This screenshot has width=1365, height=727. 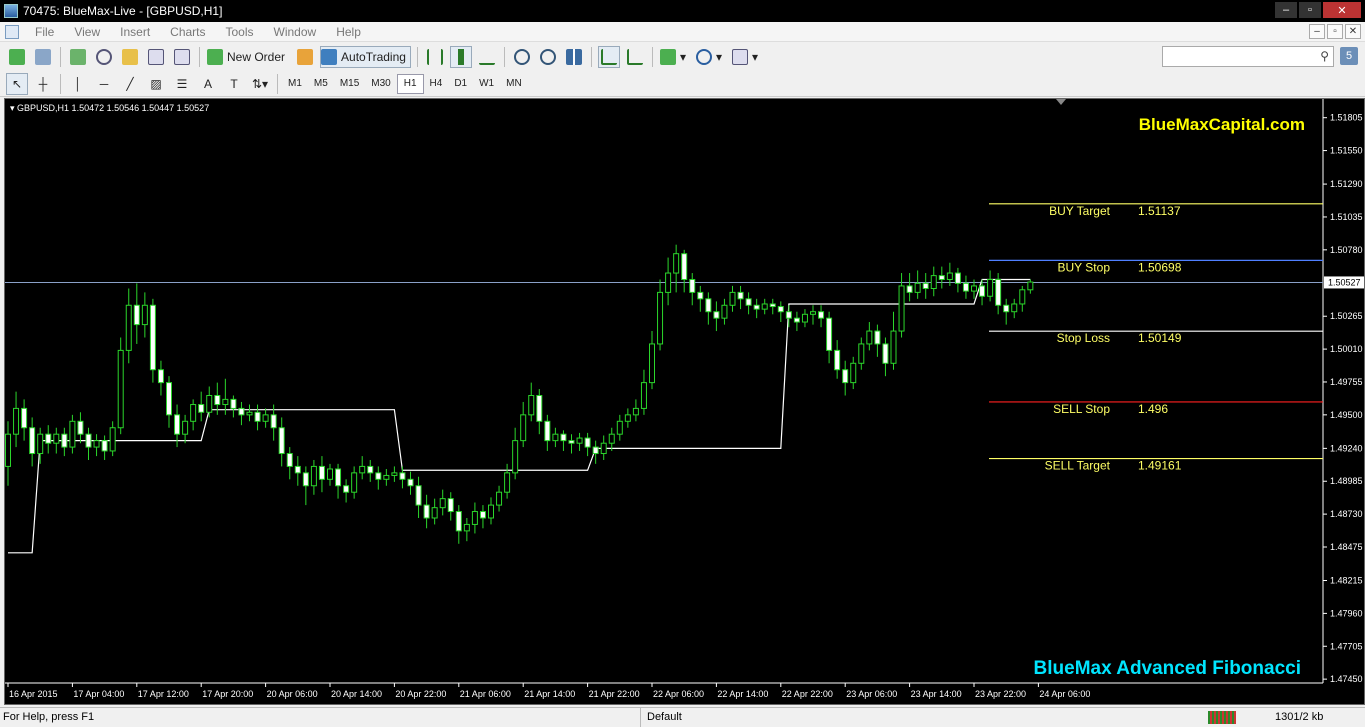 What do you see at coordinates (348, 32) in the screenshot?
I see `menu-help: Help` at bounding box center [348, 32].